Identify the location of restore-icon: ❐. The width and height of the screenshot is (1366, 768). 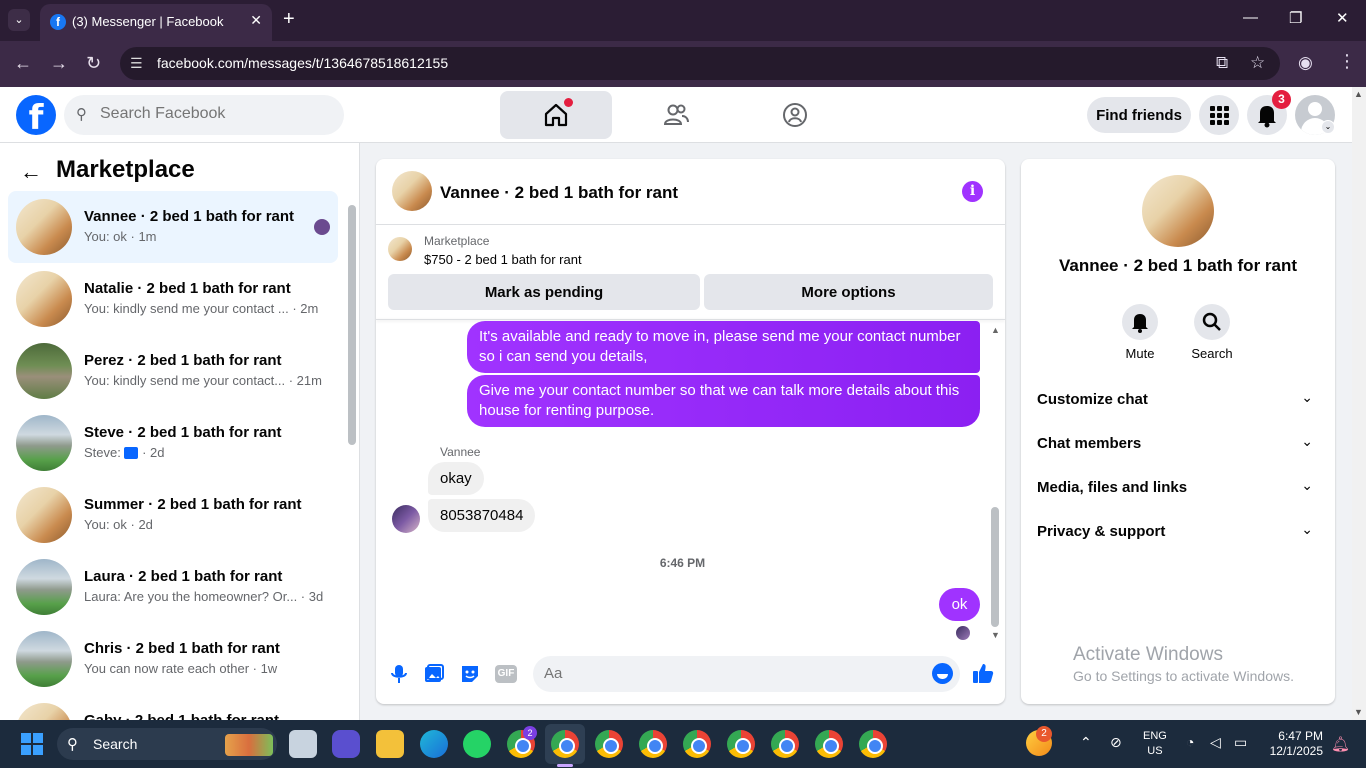
(1295, 18).